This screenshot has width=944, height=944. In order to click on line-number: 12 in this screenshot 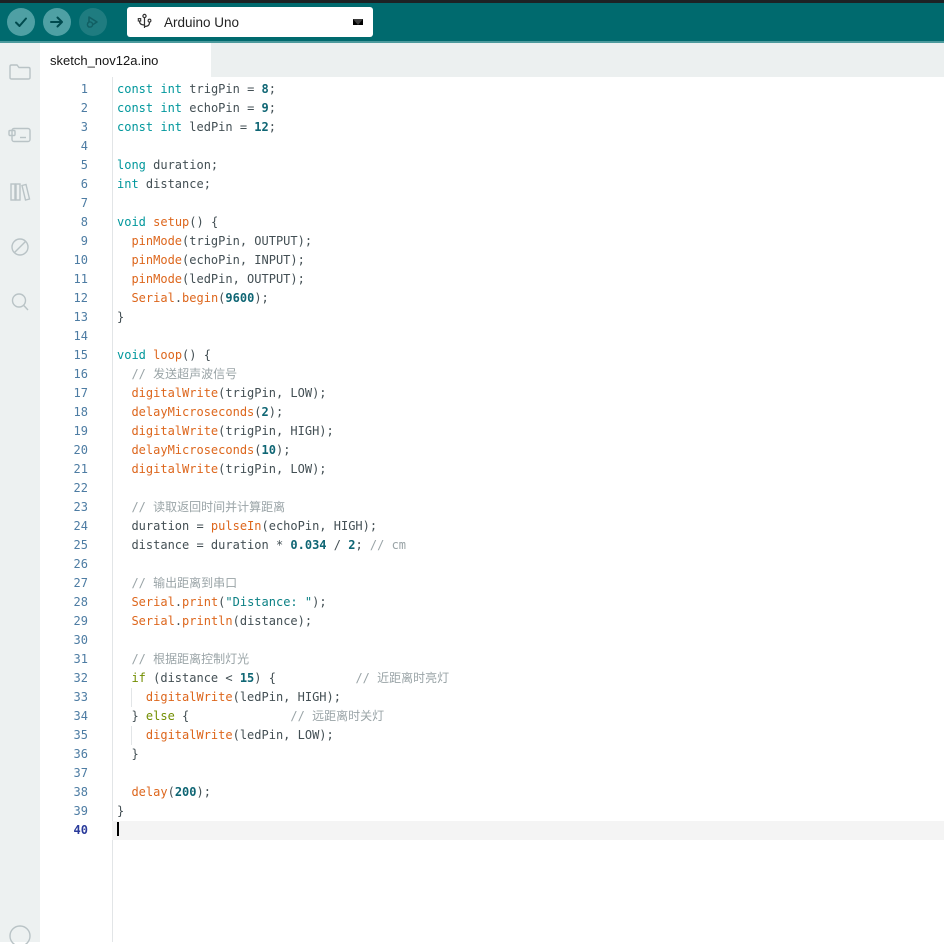, I will do `click(80, 298)`.